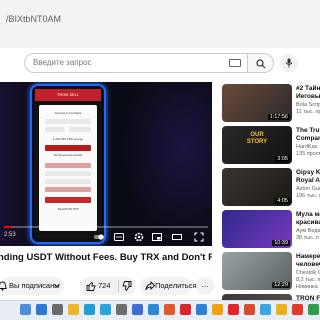  Describe the element at coordinates (308, 112) in the screenshot. I see `recommendation-views: 11 тыс. пр` at that location.